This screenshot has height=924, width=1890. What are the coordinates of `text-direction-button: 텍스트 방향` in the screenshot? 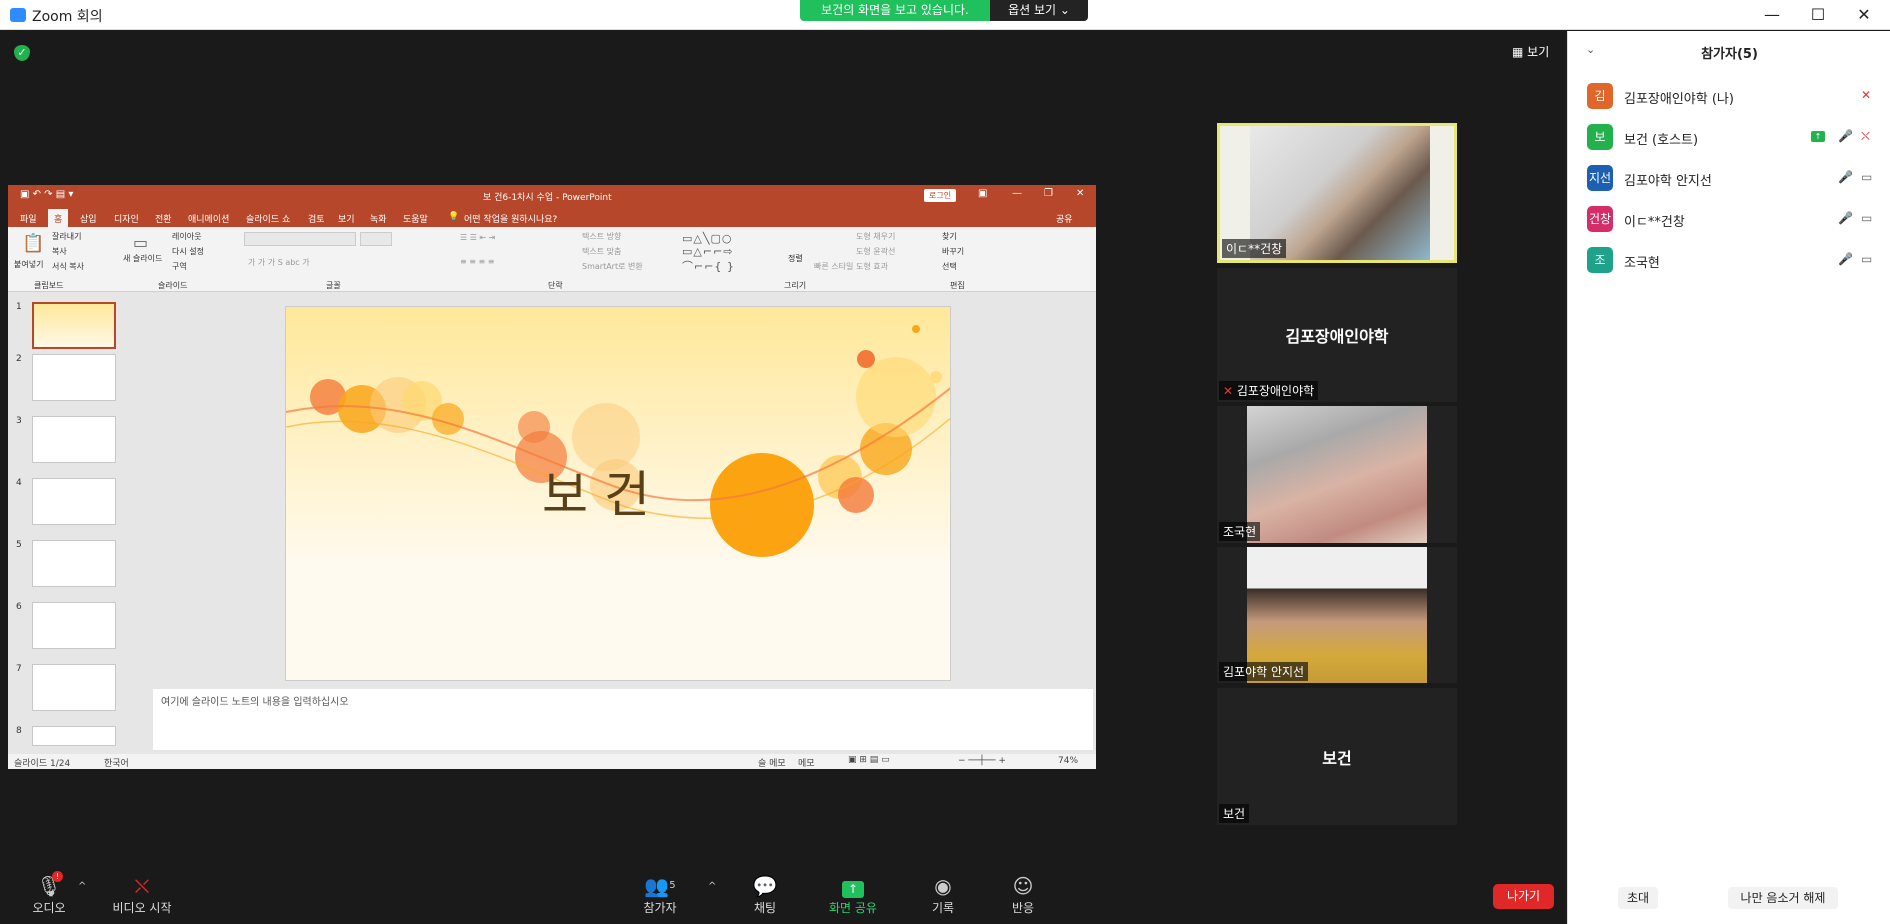 It's located at (601, 236).